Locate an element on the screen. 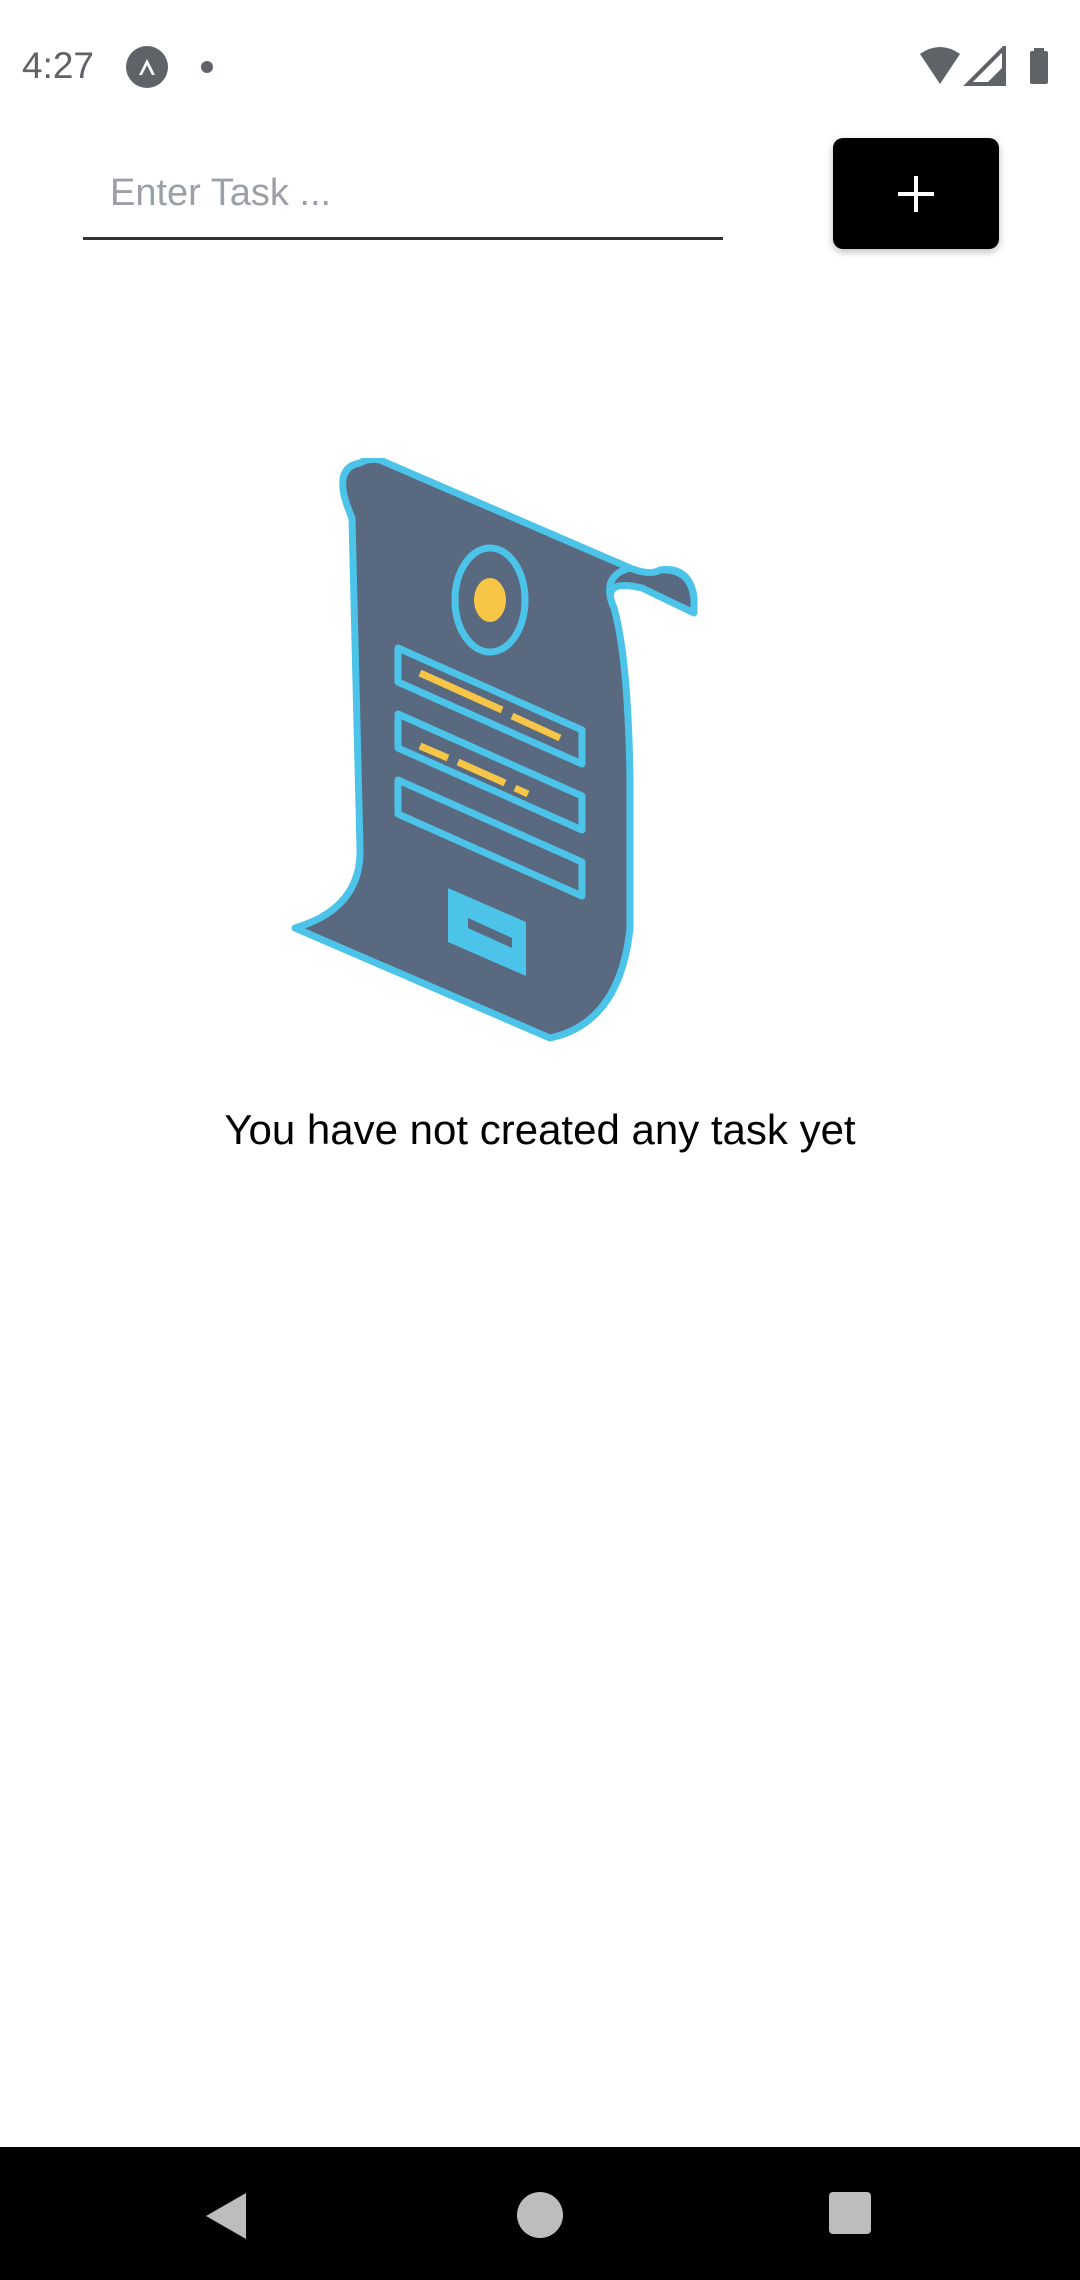 The height and width of the screenshot is (2280, 1080). notification-dot-icon is located at coordinates (207, 67).